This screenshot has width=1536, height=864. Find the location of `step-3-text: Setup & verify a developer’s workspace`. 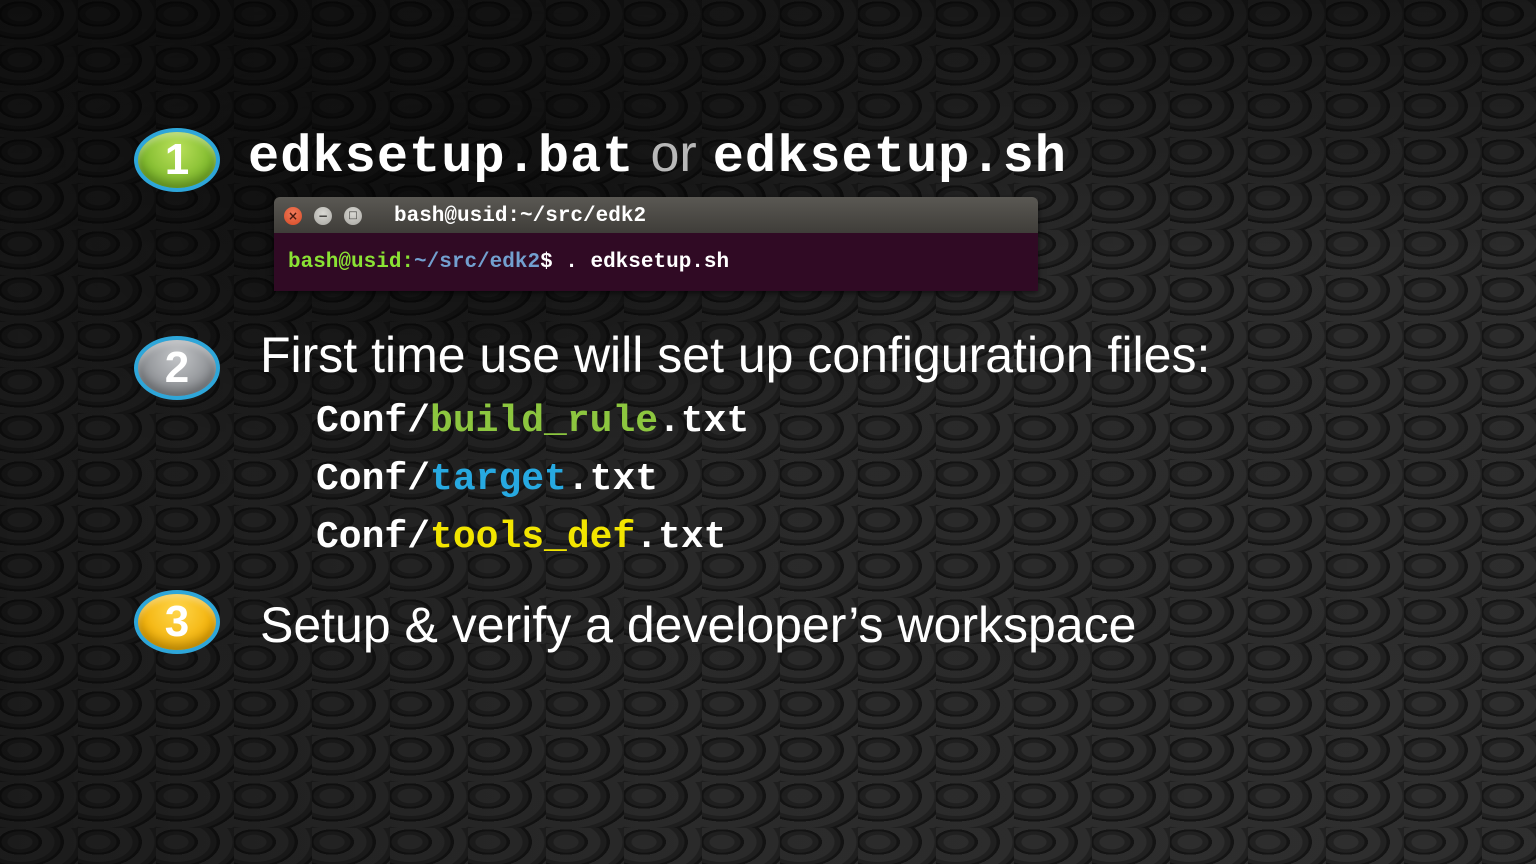

step-3-text: Setup & verify a developer’s workspace is located at coordinates (698, 625).